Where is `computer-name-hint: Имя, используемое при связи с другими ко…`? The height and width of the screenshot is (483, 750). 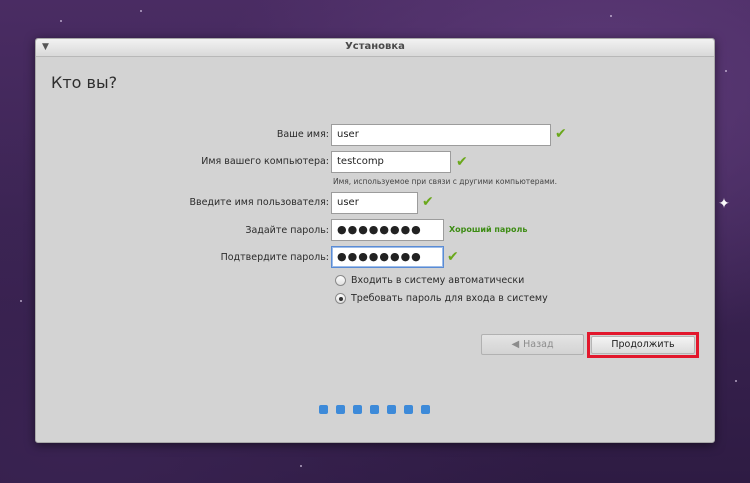
computer-name-hint: Имя, используемое при связи с другими ко… is located at coordinates (445, 181).